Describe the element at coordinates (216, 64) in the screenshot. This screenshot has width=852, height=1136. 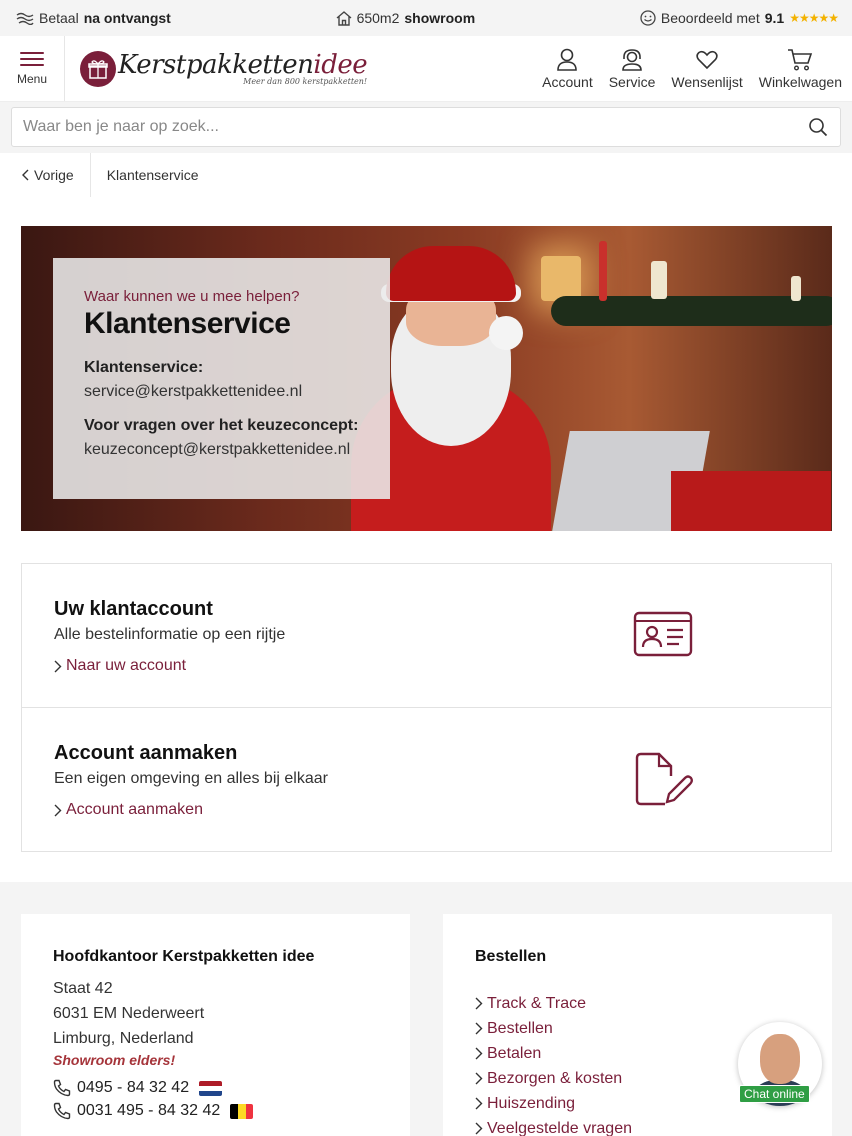
I see `logo-name-a: Kerstpakketten` at that location.